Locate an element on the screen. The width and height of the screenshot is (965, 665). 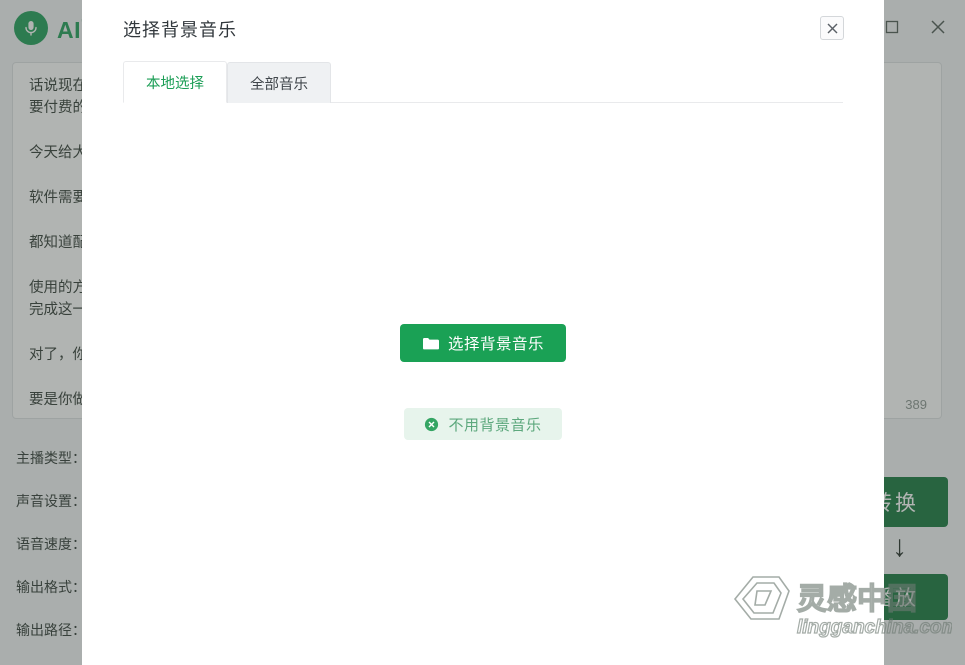
select-background-music-button: 选择背景音乐 is located at coordinates (482, 343).